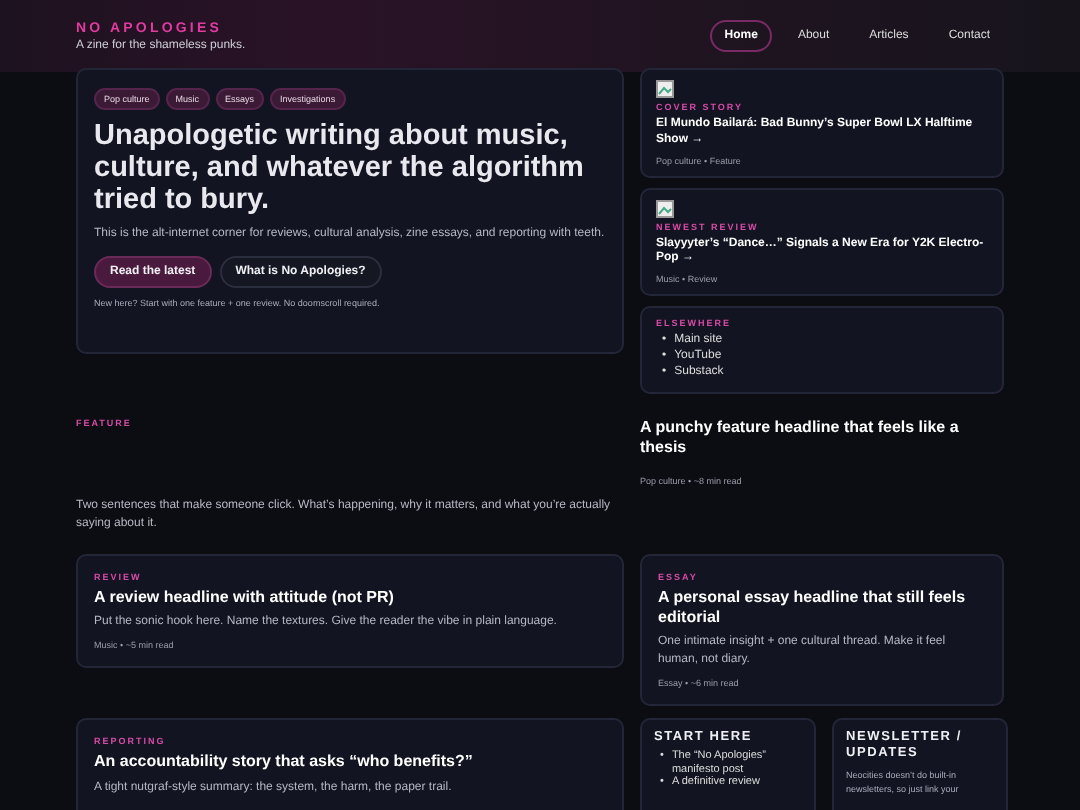 This screenshot has height=810, width=1080. Describe the element at coordinates (350, 597) in the screenshot. I see `article-headline: A review headline with attitude (not PR)` at that location.